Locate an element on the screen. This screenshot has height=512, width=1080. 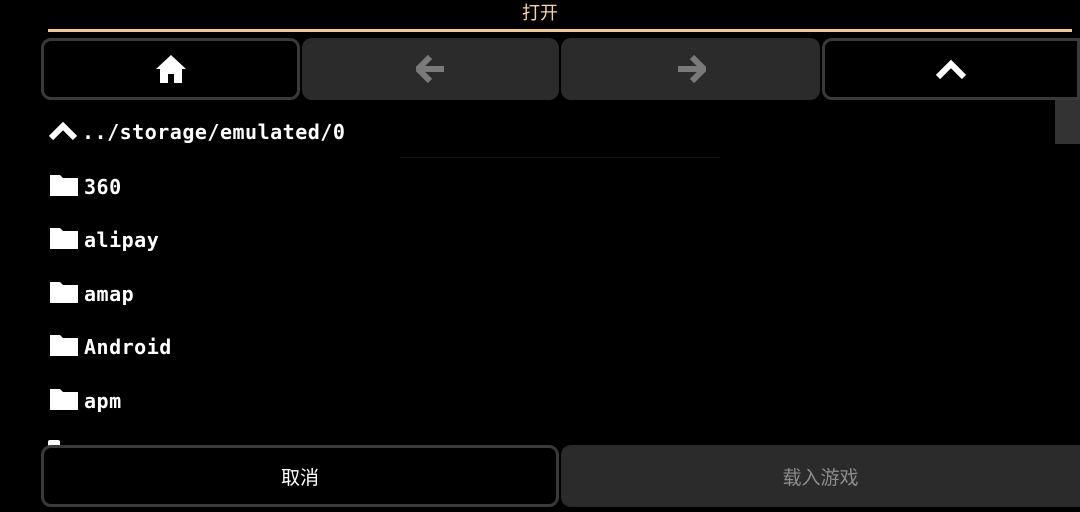
scrollbar-thumb is located at coordinates (1067, 122).